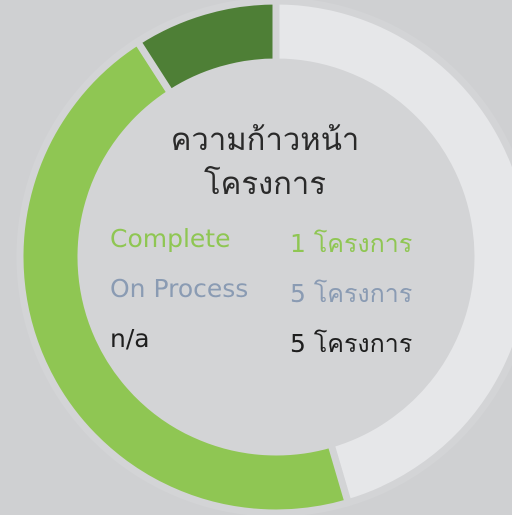 This screenshot has height=515, width=512. I want to click on legend-label-na: n/a, so click(130, 338).